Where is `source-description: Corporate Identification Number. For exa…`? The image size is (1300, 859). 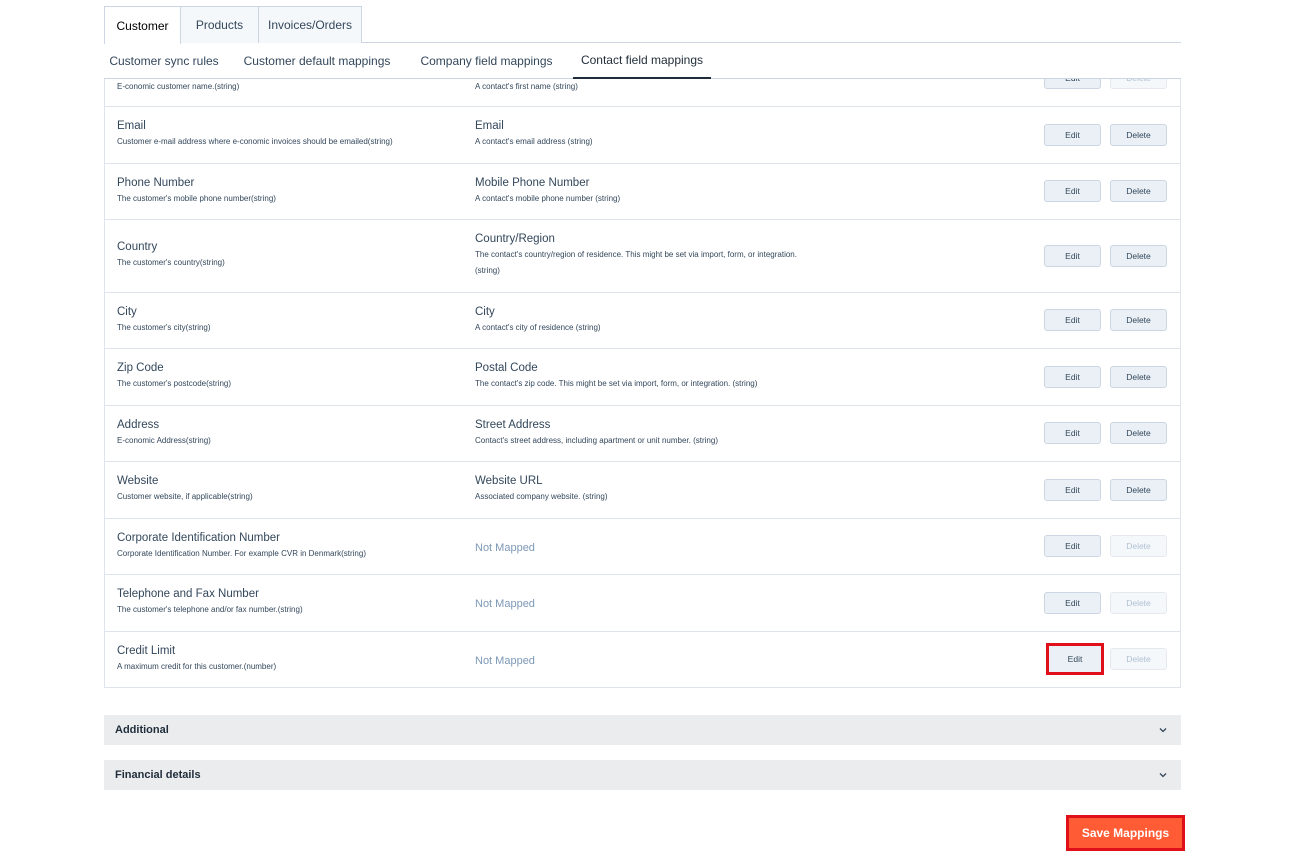
source-description: Corporate Identification Number. For exa… is located at coordinates (241, 553).